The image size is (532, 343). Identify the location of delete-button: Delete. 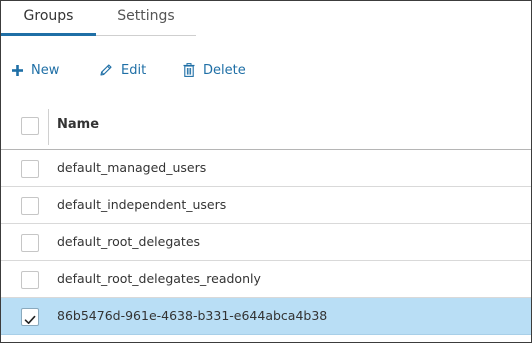
(214, 70).